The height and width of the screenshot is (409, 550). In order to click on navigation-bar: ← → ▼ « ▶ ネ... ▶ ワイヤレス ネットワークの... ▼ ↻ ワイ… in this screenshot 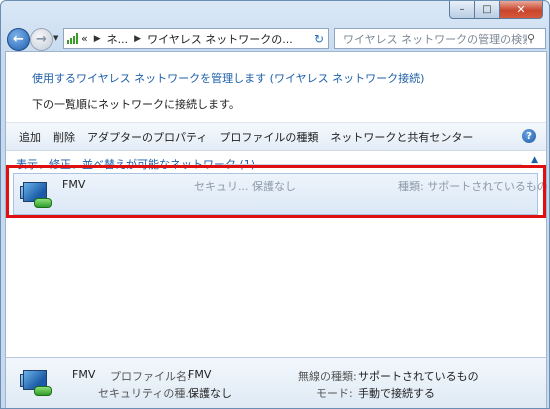, I will do `click(275, 38)`.